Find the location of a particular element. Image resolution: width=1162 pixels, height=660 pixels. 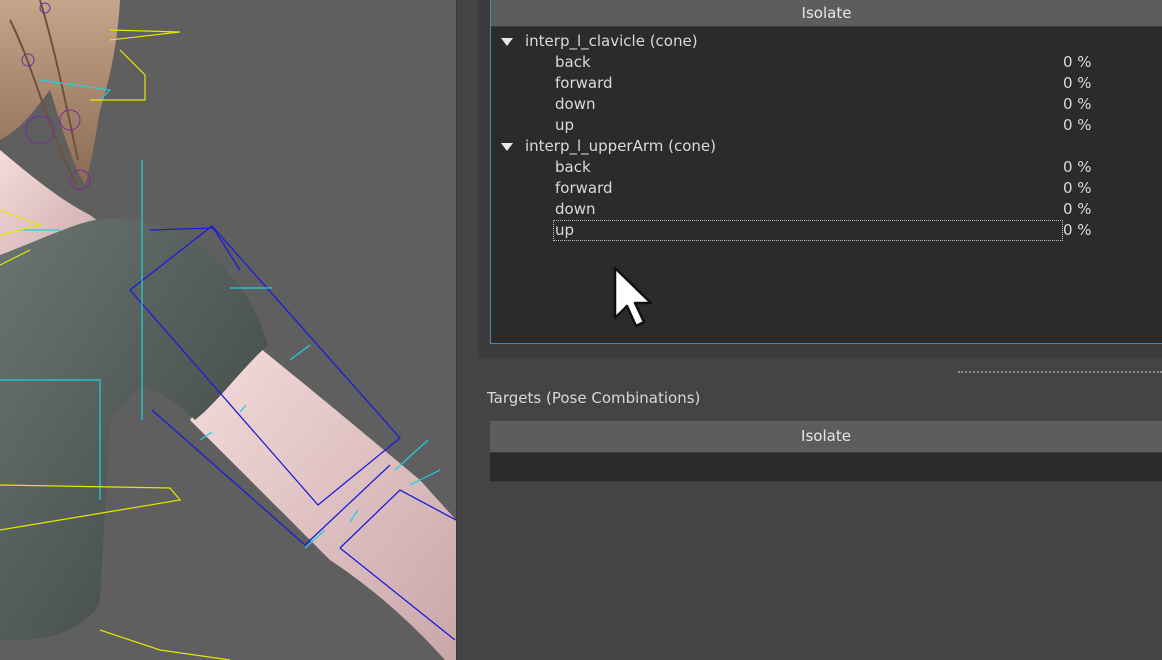

tree-item-upperarm-forward: forward 0 % is located at coordinates (826, 188).